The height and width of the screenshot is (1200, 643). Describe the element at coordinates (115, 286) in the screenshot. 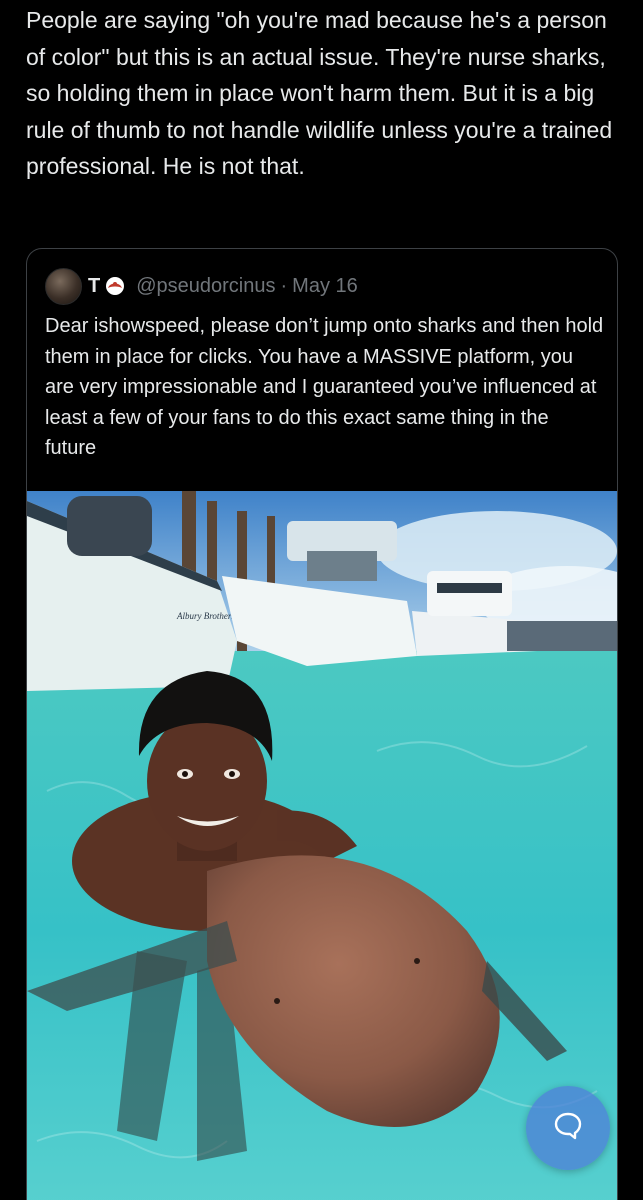

I see `flag-icon` at that location.